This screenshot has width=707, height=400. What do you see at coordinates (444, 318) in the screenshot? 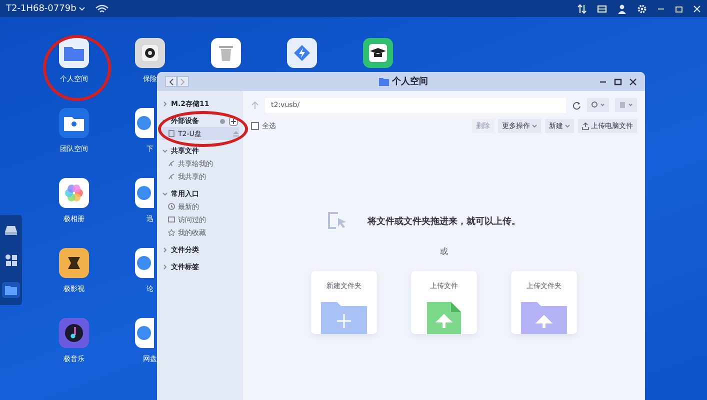
I see `upload-file-icon` at bounding box center [444, 318].